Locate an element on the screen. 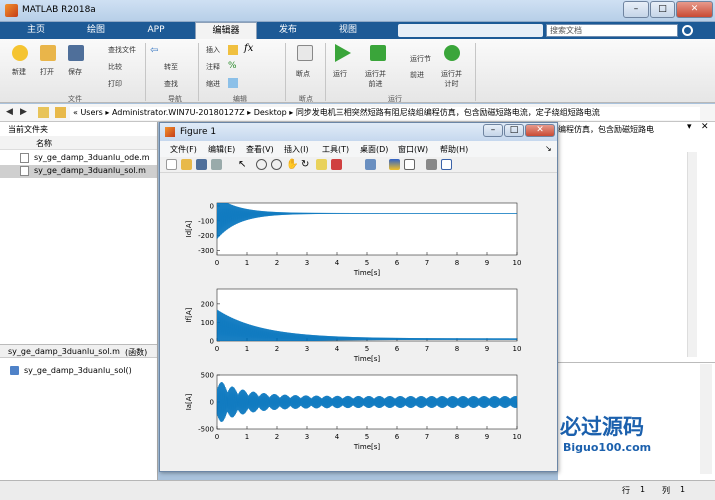  close-button: ✕ is located at coordinates (694, 9).